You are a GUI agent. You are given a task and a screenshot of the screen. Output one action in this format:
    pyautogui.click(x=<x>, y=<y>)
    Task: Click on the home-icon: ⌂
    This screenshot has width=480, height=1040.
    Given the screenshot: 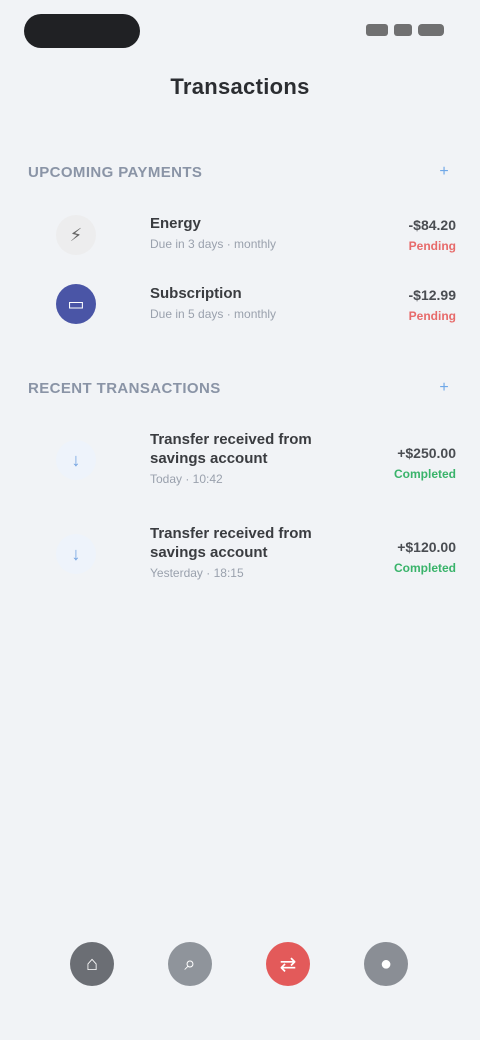 What is the action you would take?
    pyautogui.click(x=92, y=964)
    